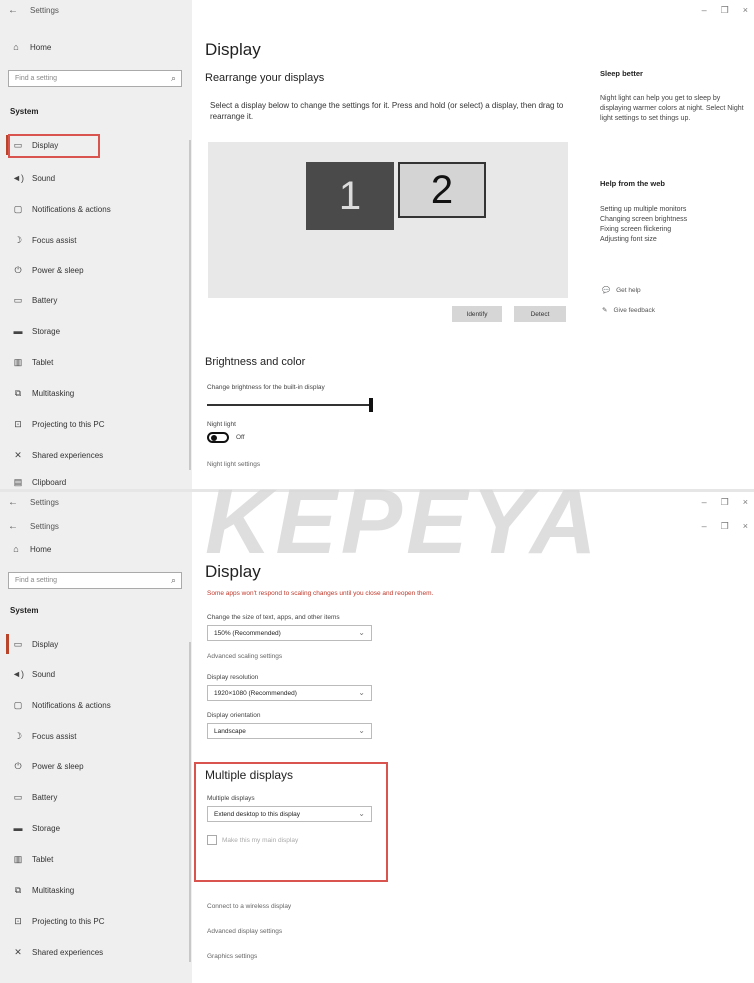 The height and width of the screenshot is (983, 754). I want to click on brightness-slider-track, so click(289, 405).